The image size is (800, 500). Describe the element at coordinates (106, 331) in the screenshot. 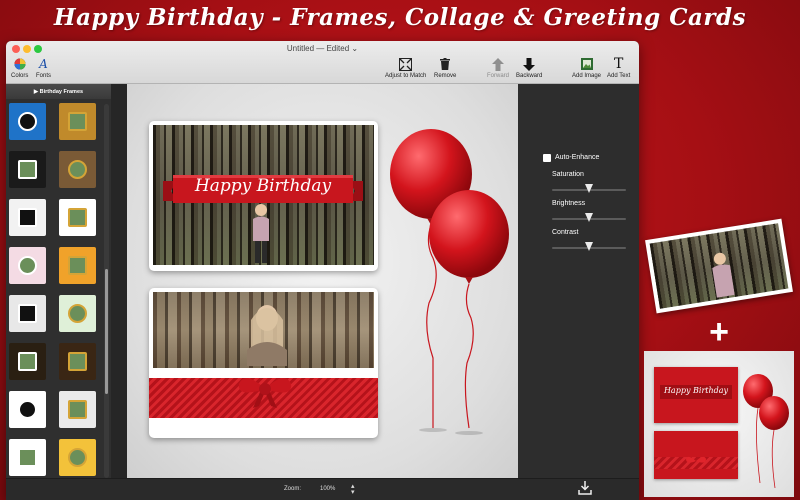

I see `sidebar-scrollbar-thumb` at that location.